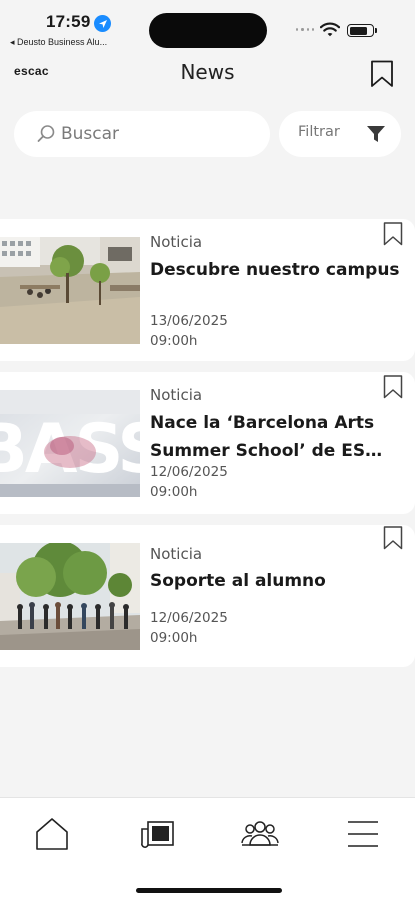 The image size is (415, 900). What do you see at coordinates (208, 30) in the screenshot?
I see `dynamic-island` at bounding box center [208, 30].